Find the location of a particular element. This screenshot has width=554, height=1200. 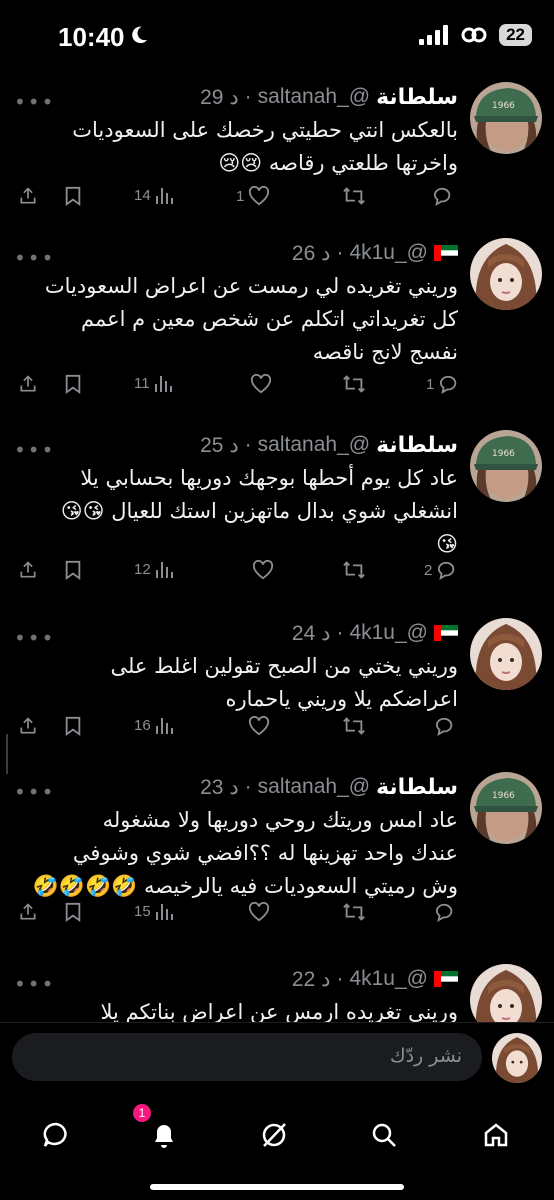

views-button: 16 is located at coordinates (153, 725).